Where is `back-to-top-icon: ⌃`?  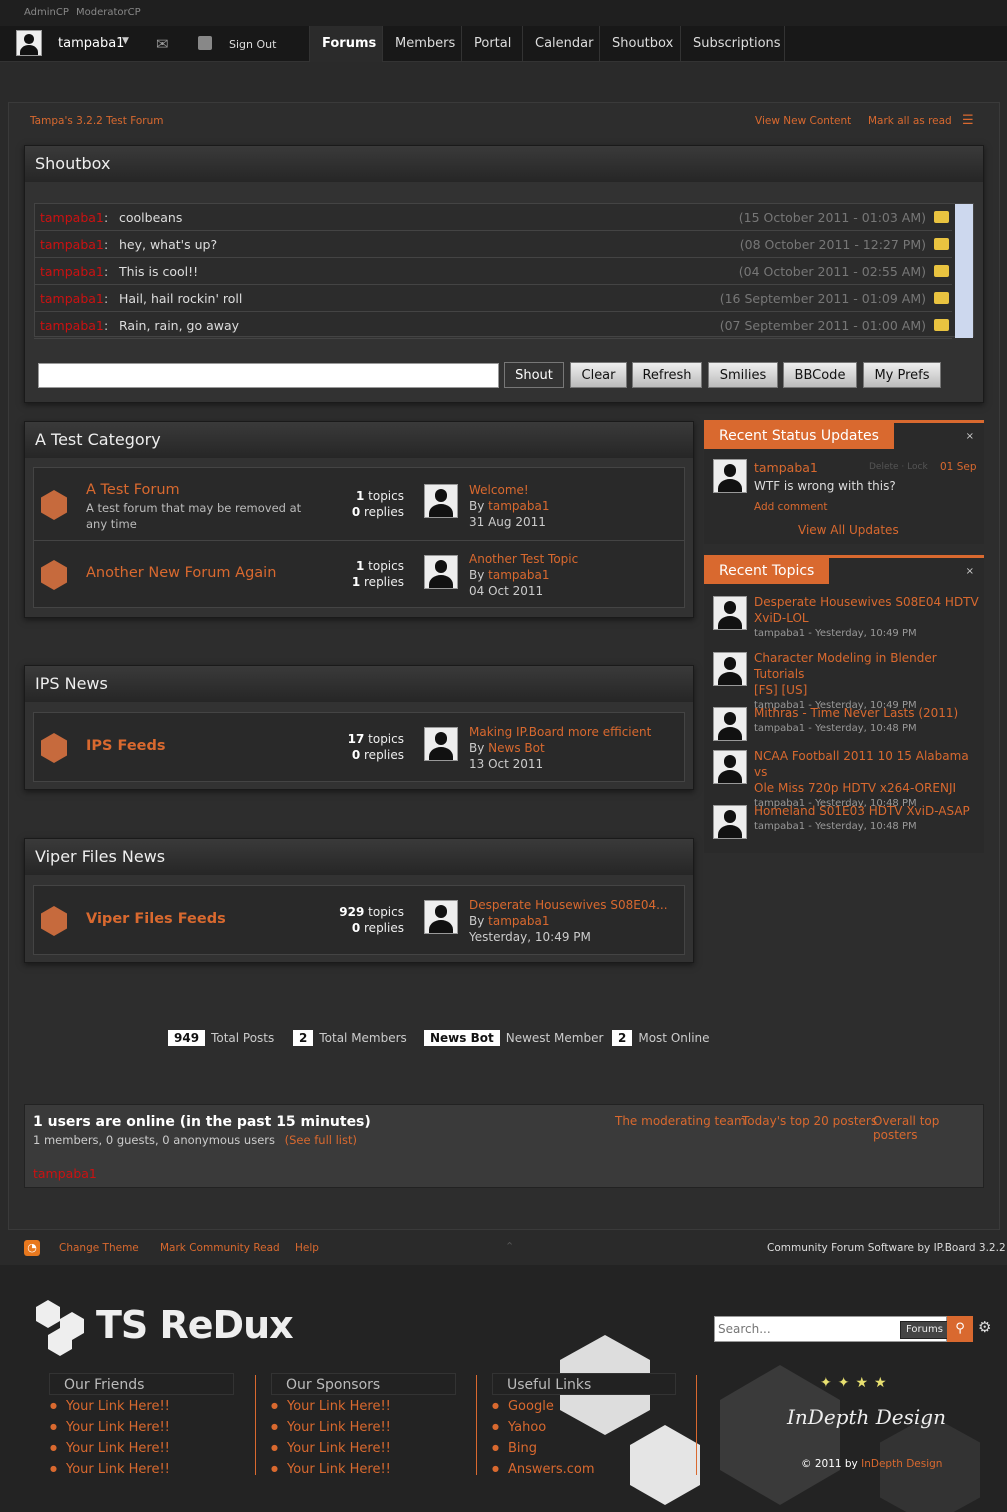
back-to-top-icon: ⌃ is located at coordinates (509, 1246).